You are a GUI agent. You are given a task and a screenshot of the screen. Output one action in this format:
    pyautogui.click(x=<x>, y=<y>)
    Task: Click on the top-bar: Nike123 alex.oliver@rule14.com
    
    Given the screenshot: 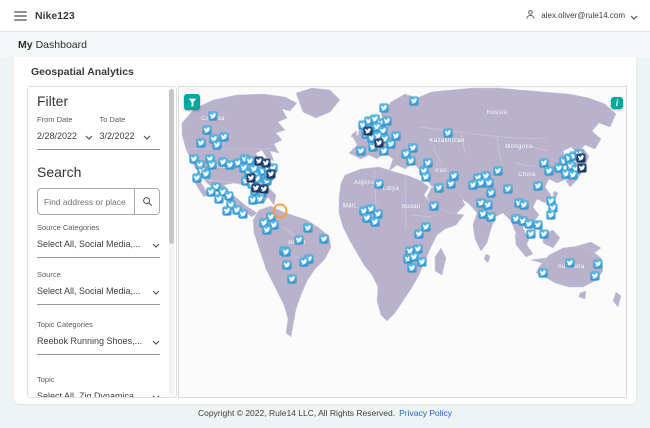 What is the action you would take?
    pyautogui.click(x=325, y=16)
    